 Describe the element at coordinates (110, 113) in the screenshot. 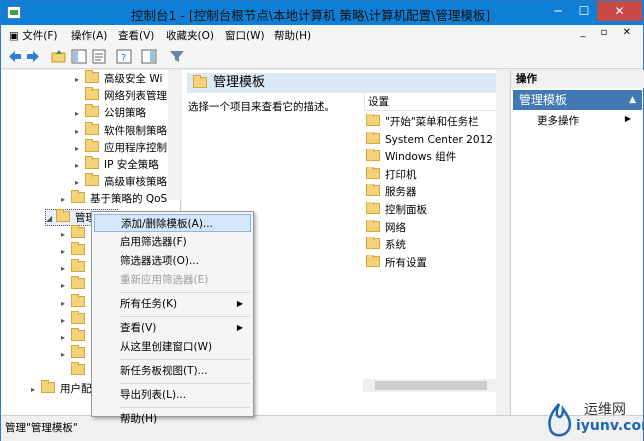

I see `tree-item: ▸ 公钥策略` at that location.